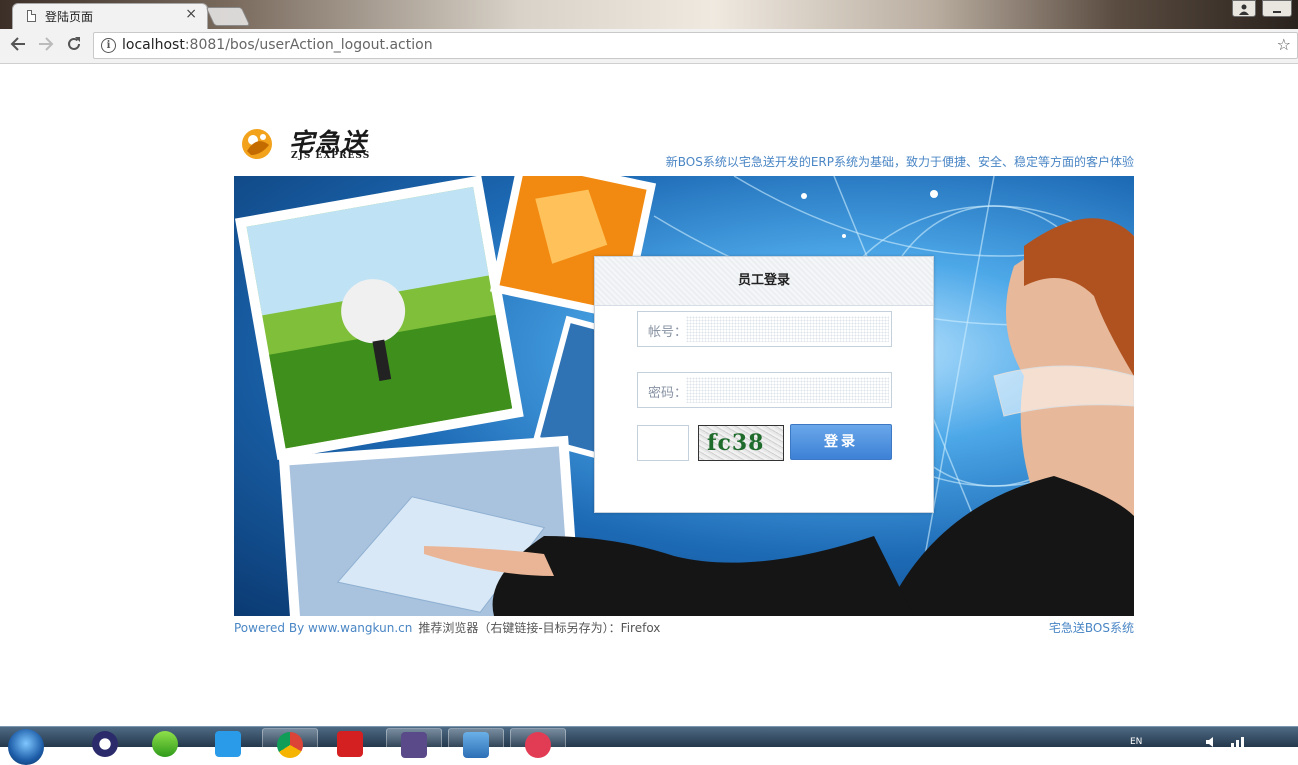 The height and width of the screenshot is (765, 1298). I want to click on reload-button, so click(74, 46).